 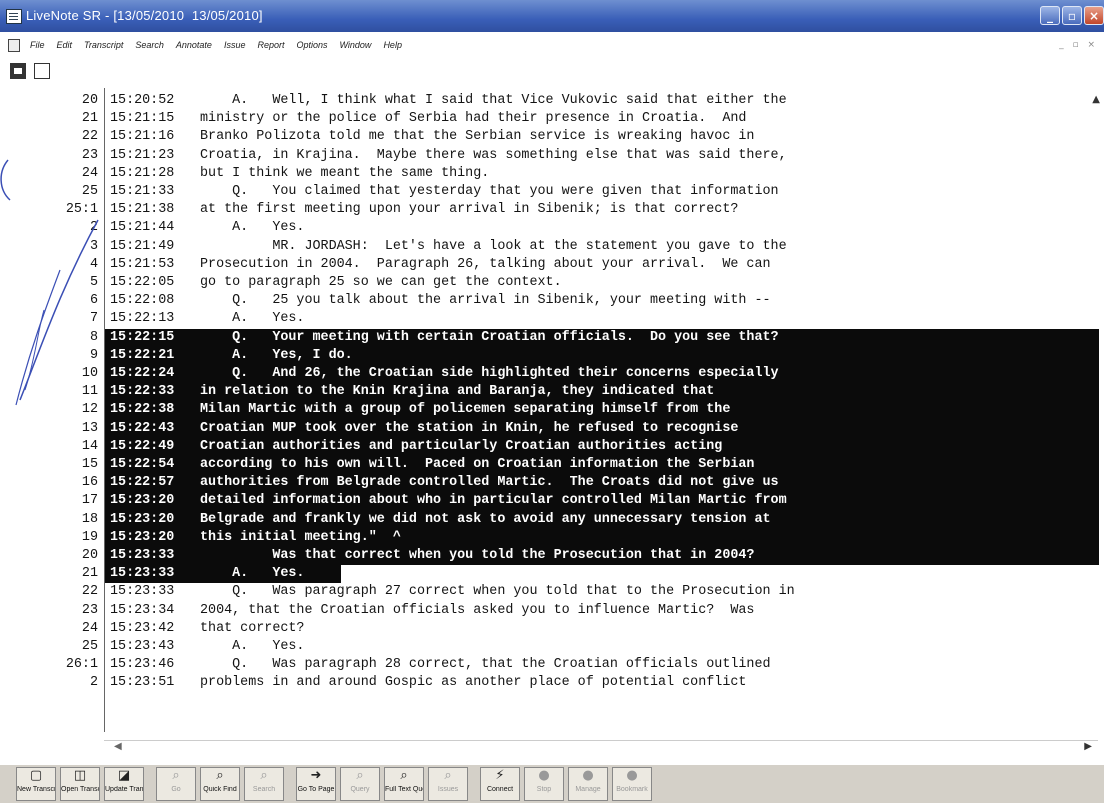 What do you see at coordinates (500, 789) in the screenshot?
I see `toolbar-button-label: Connect` at bounding box center [500, 789].